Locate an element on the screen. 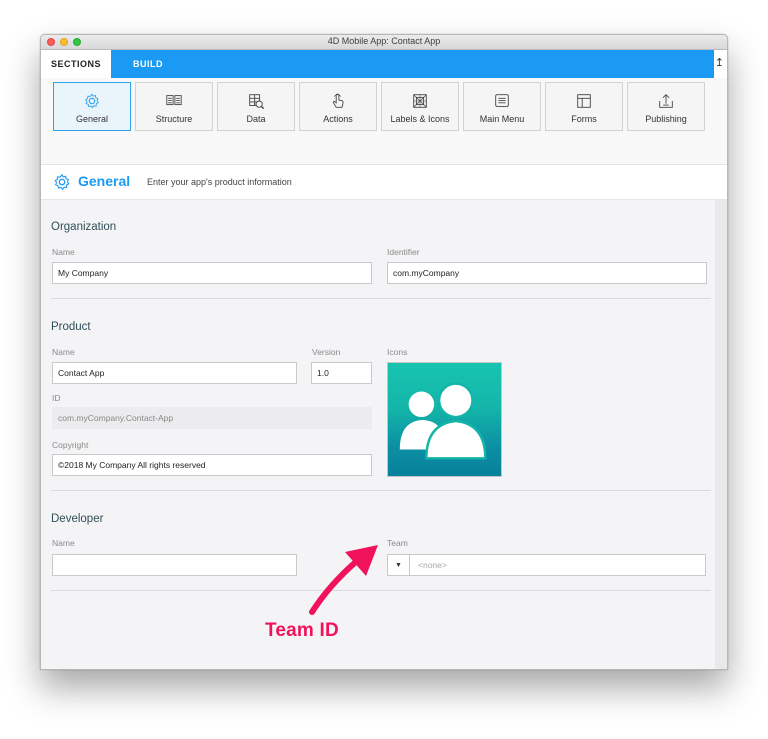 This screenshot has height=739, width=768. product-name-field: Contact App is located at coordinates (174, 373).